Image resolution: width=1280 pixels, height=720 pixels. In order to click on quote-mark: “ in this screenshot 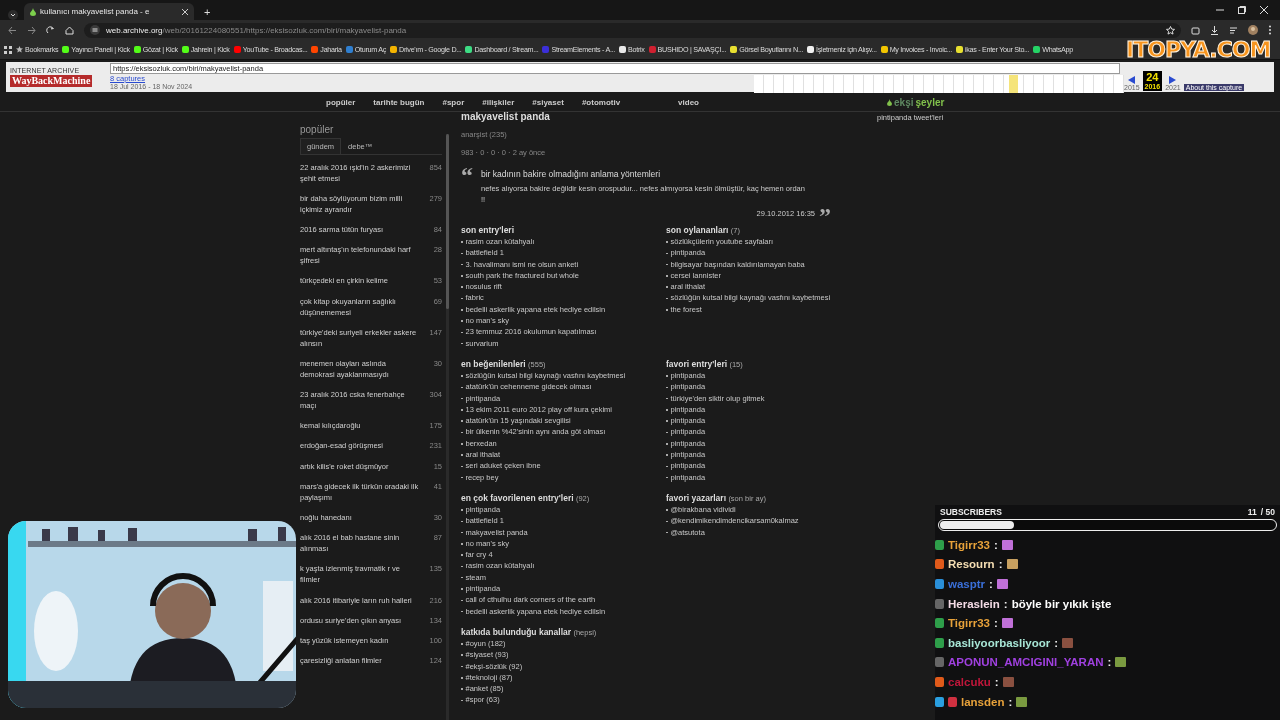, I will do `click(467, 178)`.